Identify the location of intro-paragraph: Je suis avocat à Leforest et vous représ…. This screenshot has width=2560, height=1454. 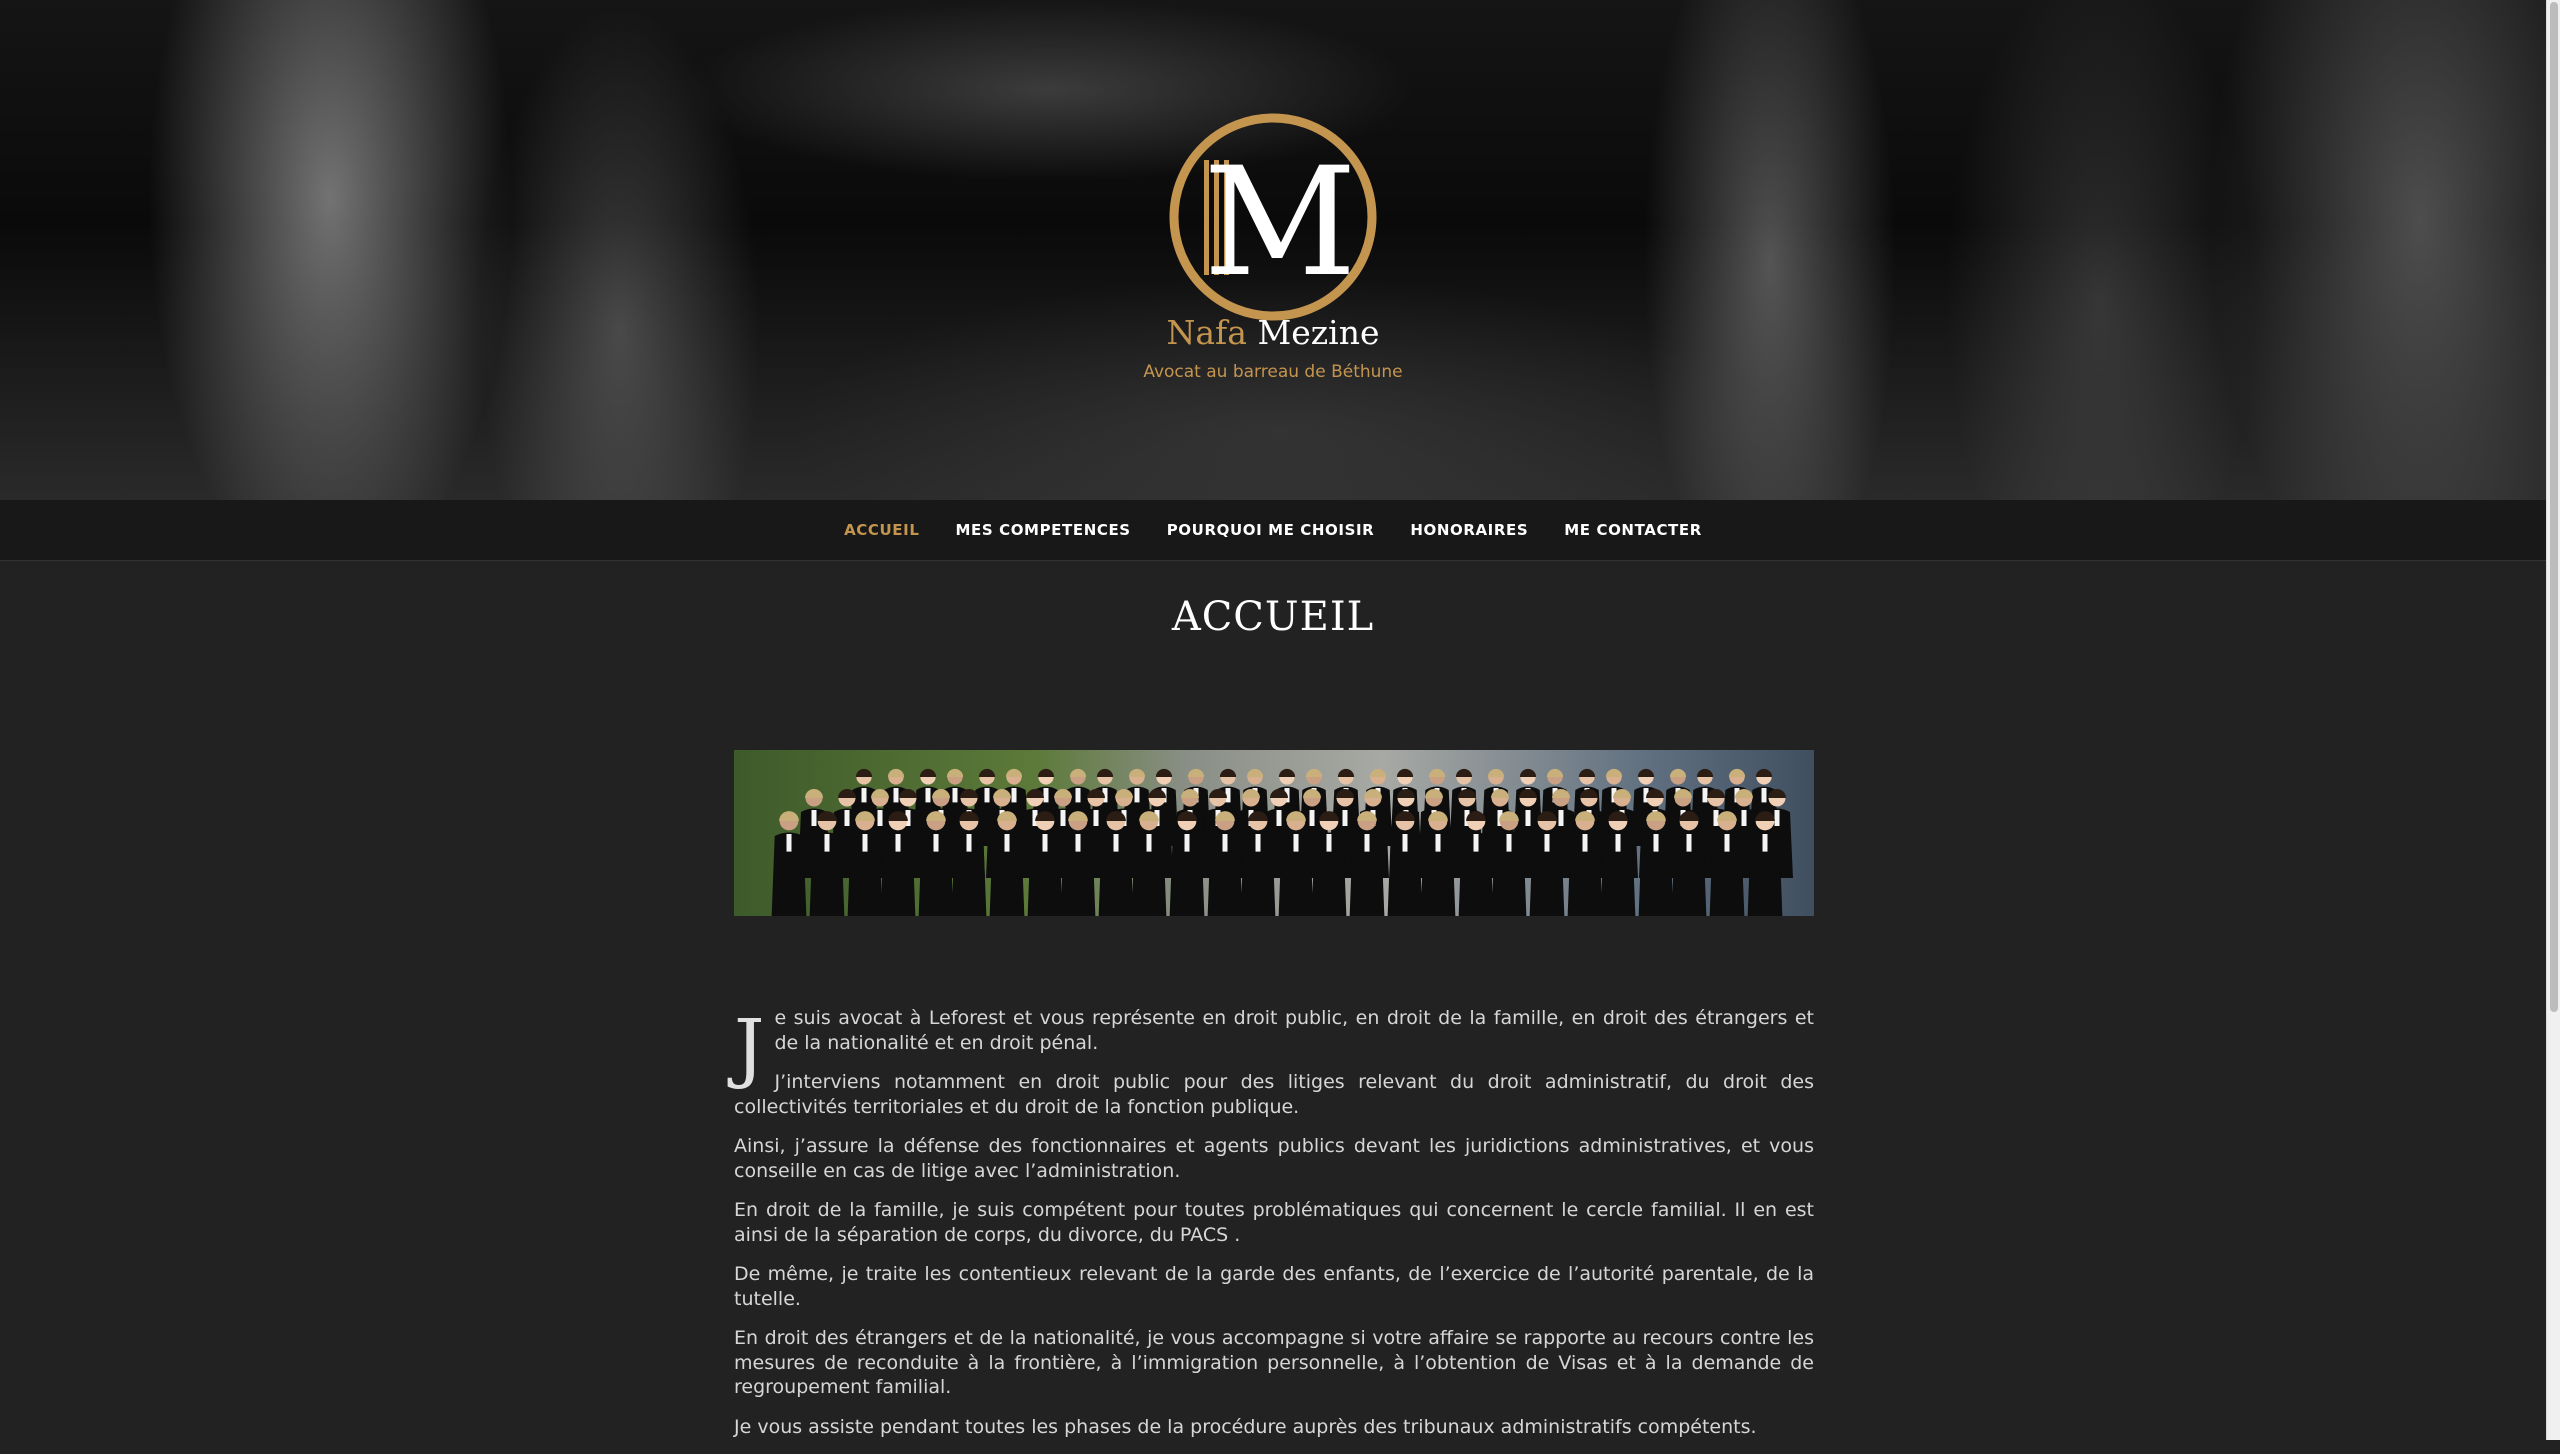
(1274, 1045).